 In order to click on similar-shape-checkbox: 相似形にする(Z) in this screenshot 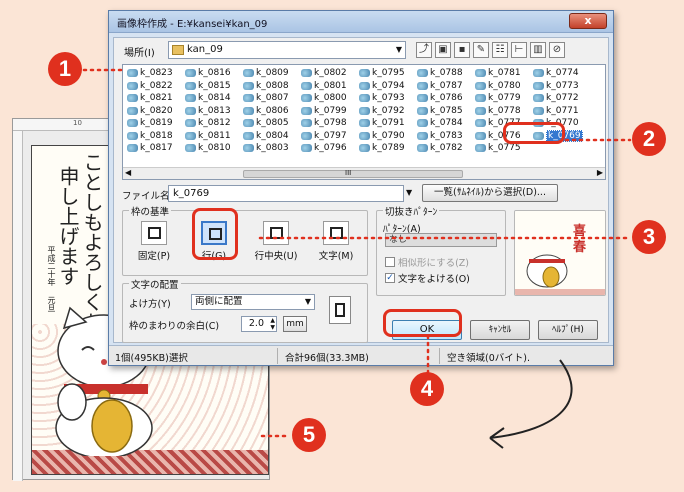, I will do `click(427, 262)`.